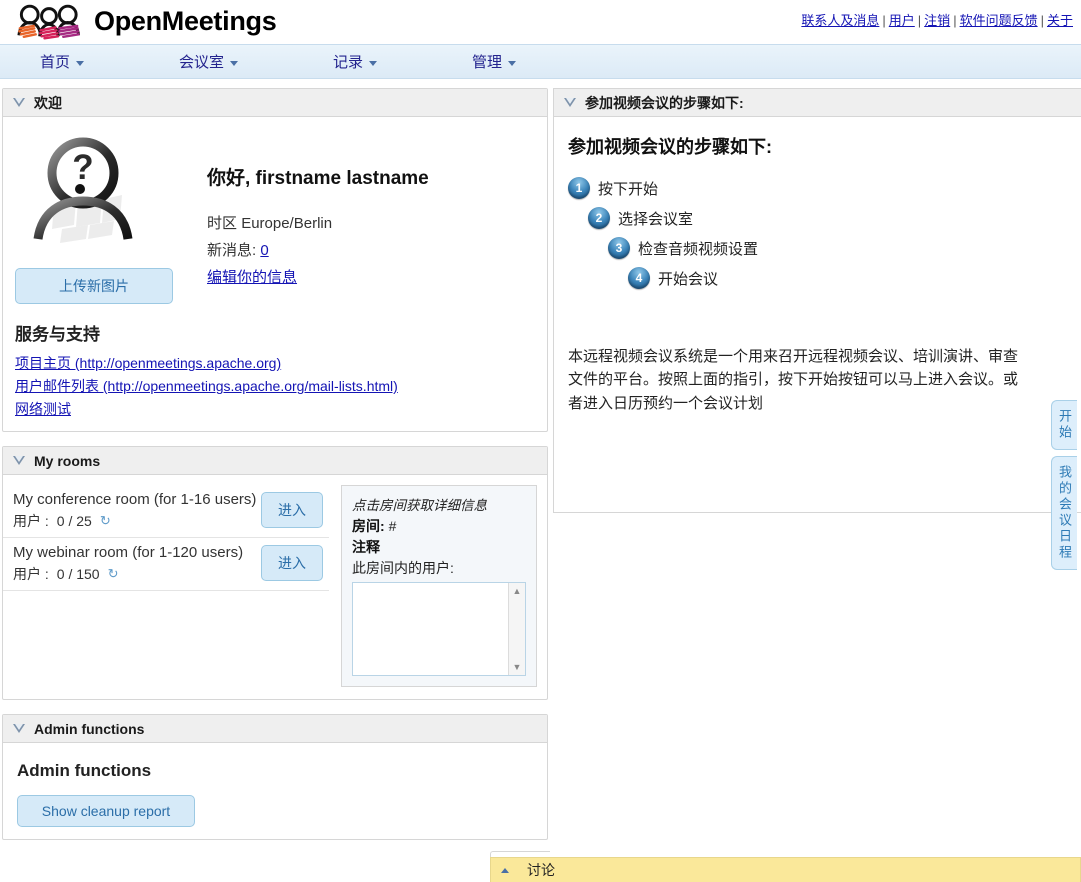  Describe the element at coordinates (439, 547) in the screenshot. I see `room-details-comment: 注释` at that location.